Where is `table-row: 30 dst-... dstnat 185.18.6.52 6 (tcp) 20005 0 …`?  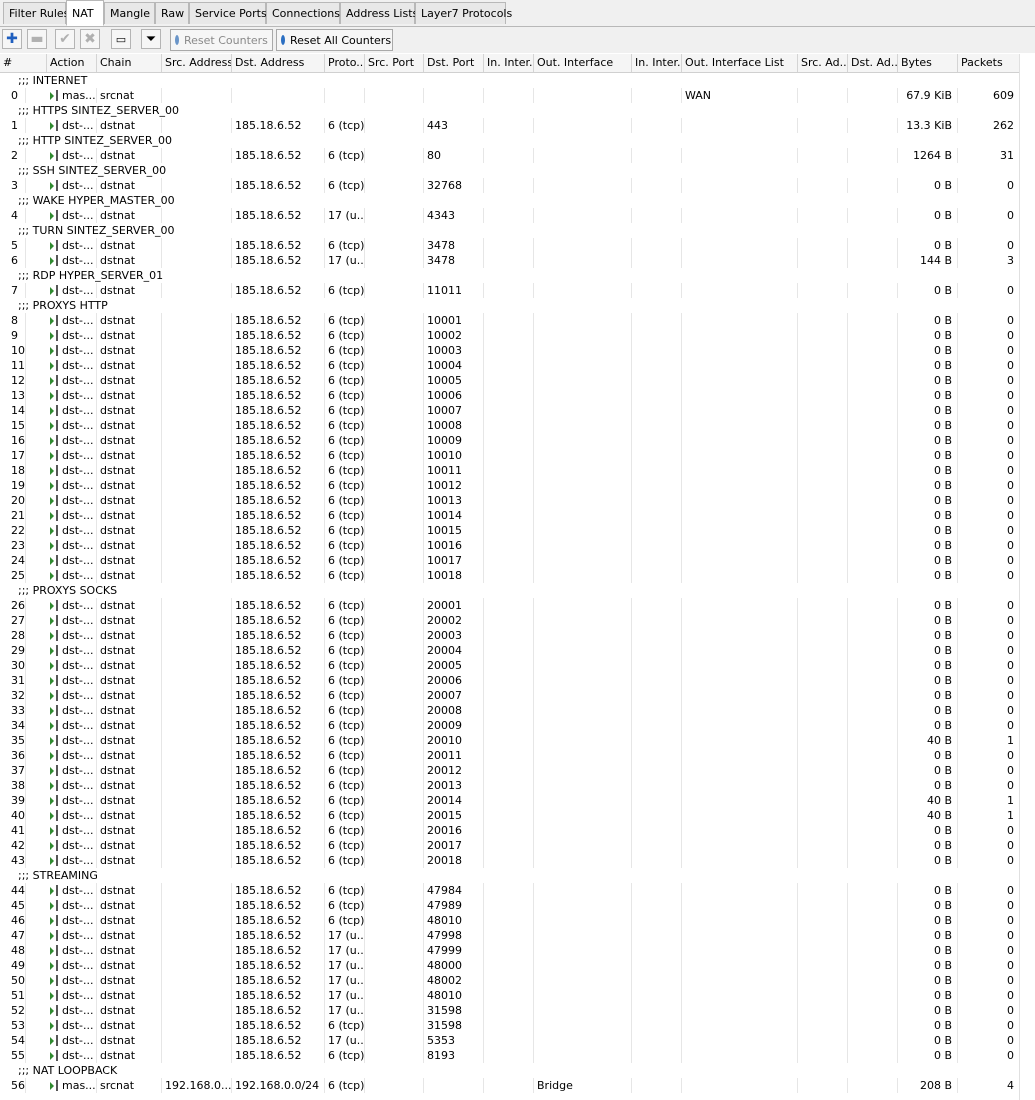
table-row: 30 dst-... dstnat 185.18.6.52 6 (tcp) 20005 0 … is located at coordinates (510, 665).